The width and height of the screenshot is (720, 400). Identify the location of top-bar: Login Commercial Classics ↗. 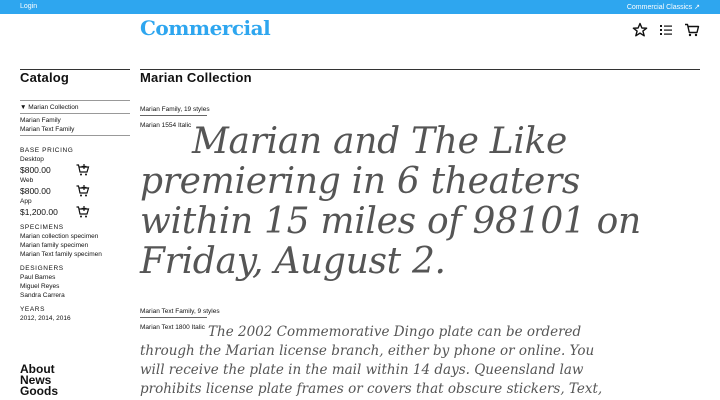
(360, 7).